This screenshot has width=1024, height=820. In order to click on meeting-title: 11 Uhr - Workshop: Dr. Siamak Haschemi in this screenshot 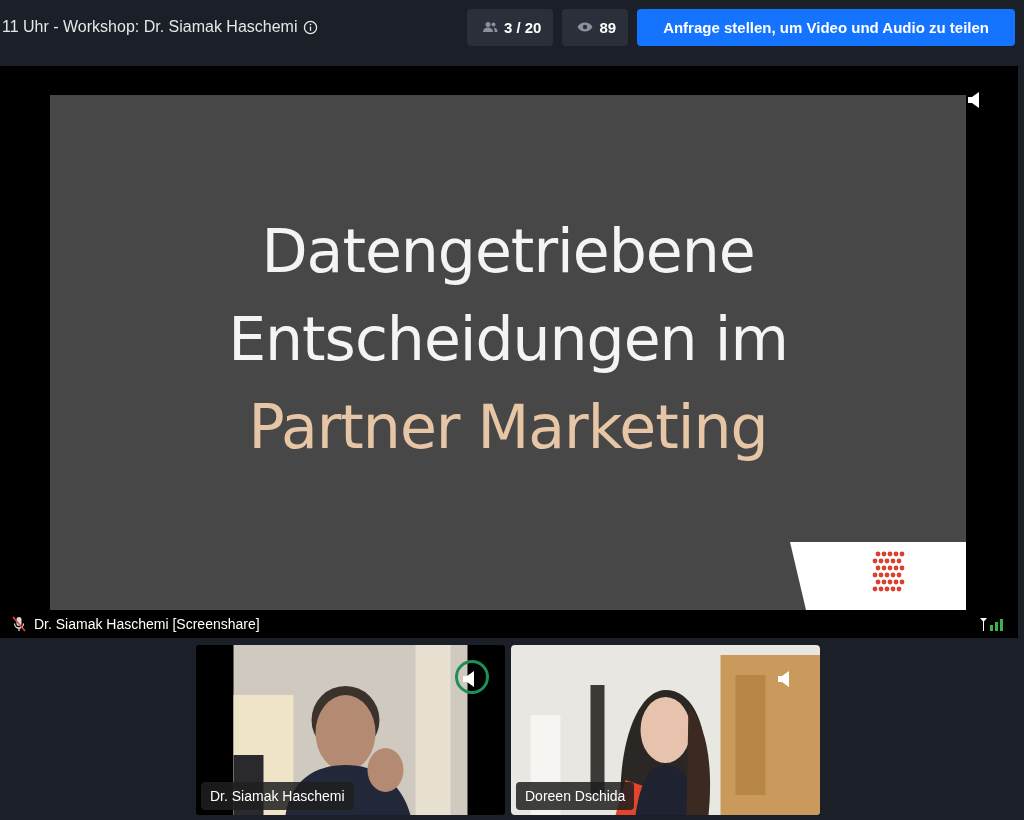, I will do `click(150, 27)`.